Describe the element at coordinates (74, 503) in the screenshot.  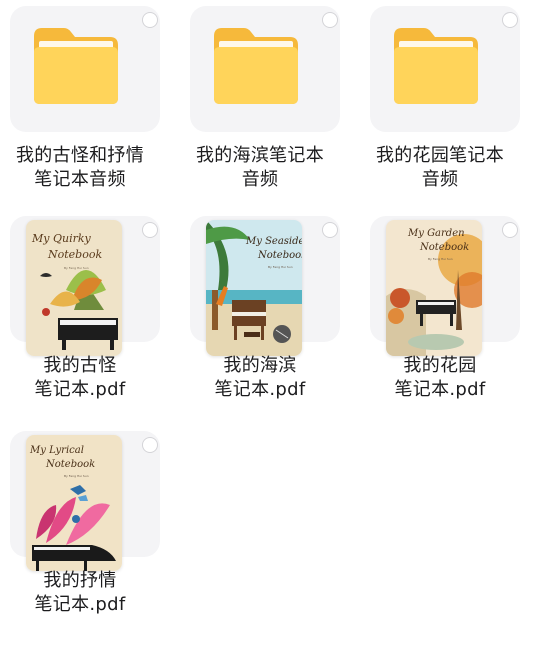
I see `pdf-cover-thumbnail: My Lyrical Notebook By Feng Hui Sun` at that location.